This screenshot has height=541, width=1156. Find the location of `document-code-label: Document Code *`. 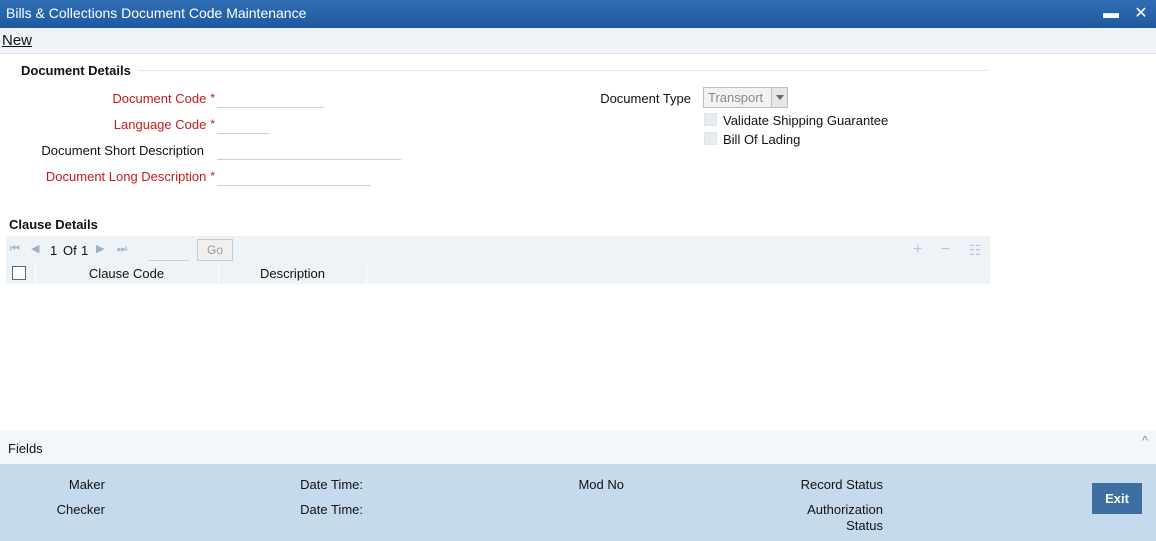

document-code-label: Document Code * is located at coordinates (163, 98).